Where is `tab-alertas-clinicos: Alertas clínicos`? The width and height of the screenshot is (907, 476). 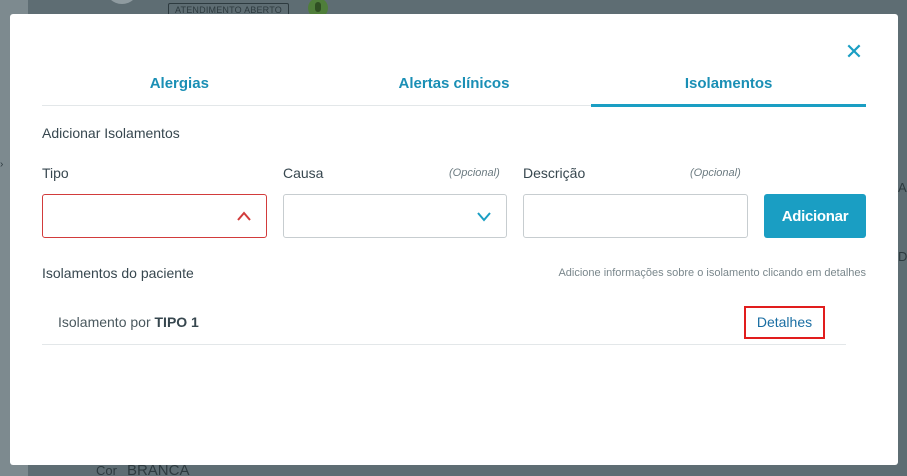 tab-alertas-clinicos: Alertas clínicos is located at coordinates (454, 87).